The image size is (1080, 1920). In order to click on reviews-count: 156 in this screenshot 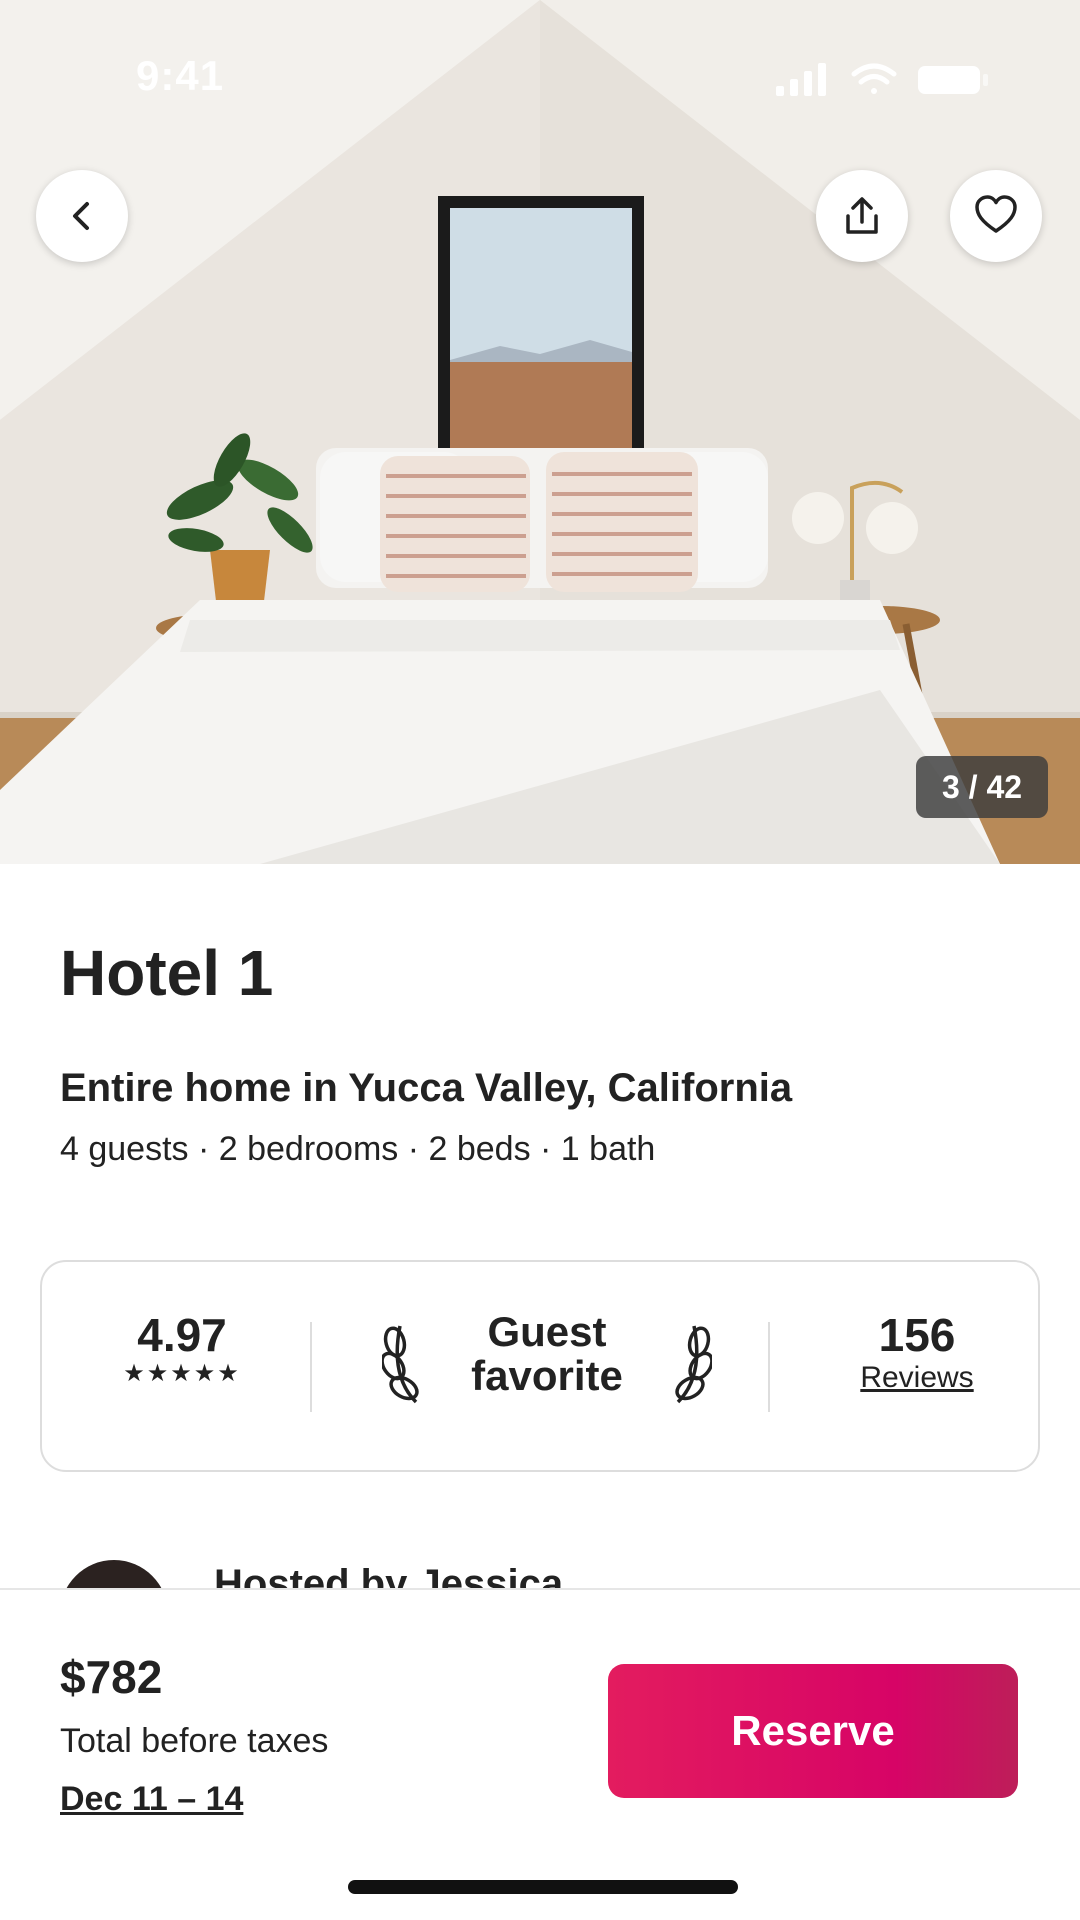, I will do `click(917, 1335)`.